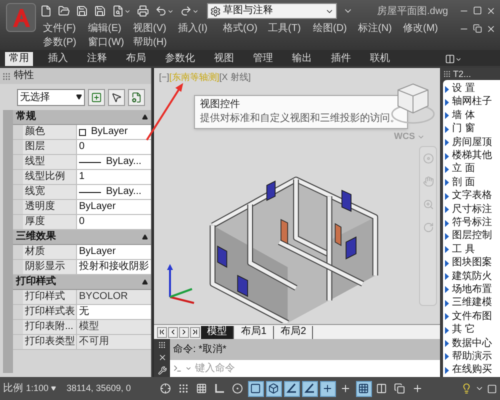 This screenshot has width=500, height=400. Describe the element at coordinates (471, 277) in the screenshot. I see `palette-item: 建筑防火` at that location.